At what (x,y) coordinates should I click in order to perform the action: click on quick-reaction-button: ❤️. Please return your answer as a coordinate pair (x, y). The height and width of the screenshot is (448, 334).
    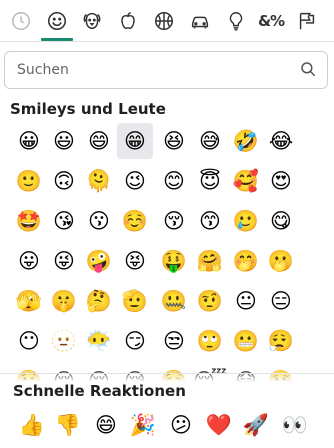
    Looking at the image, I should click on (219, 425).